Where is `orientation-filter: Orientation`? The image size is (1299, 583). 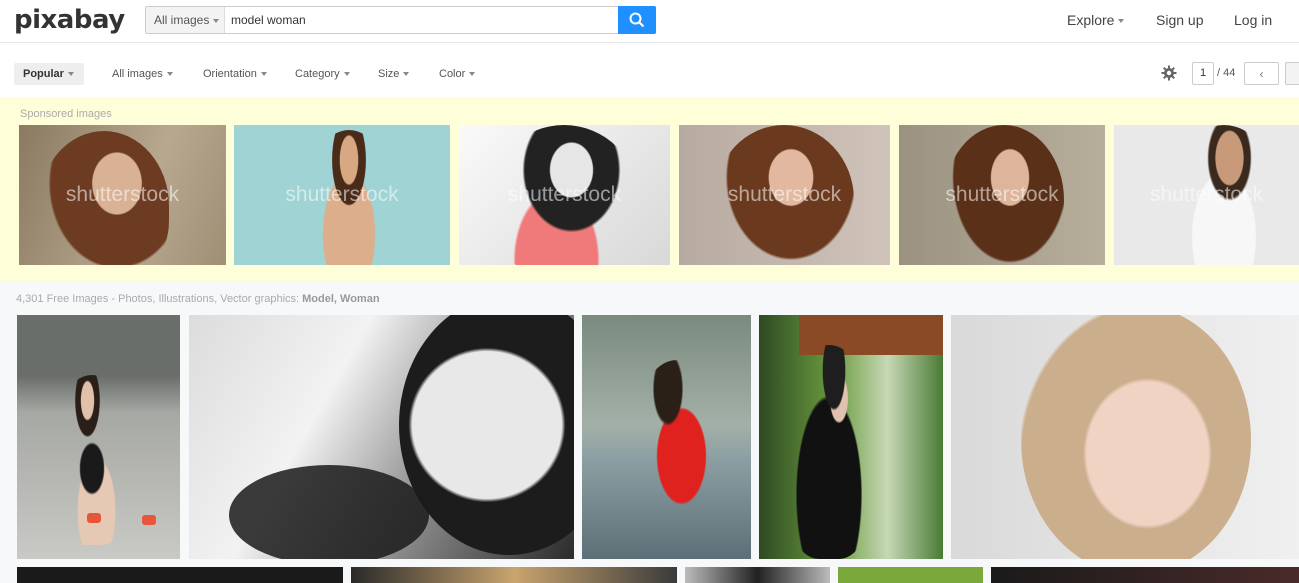
orientation-filter: Orientation is located at coordinates (235, 74).